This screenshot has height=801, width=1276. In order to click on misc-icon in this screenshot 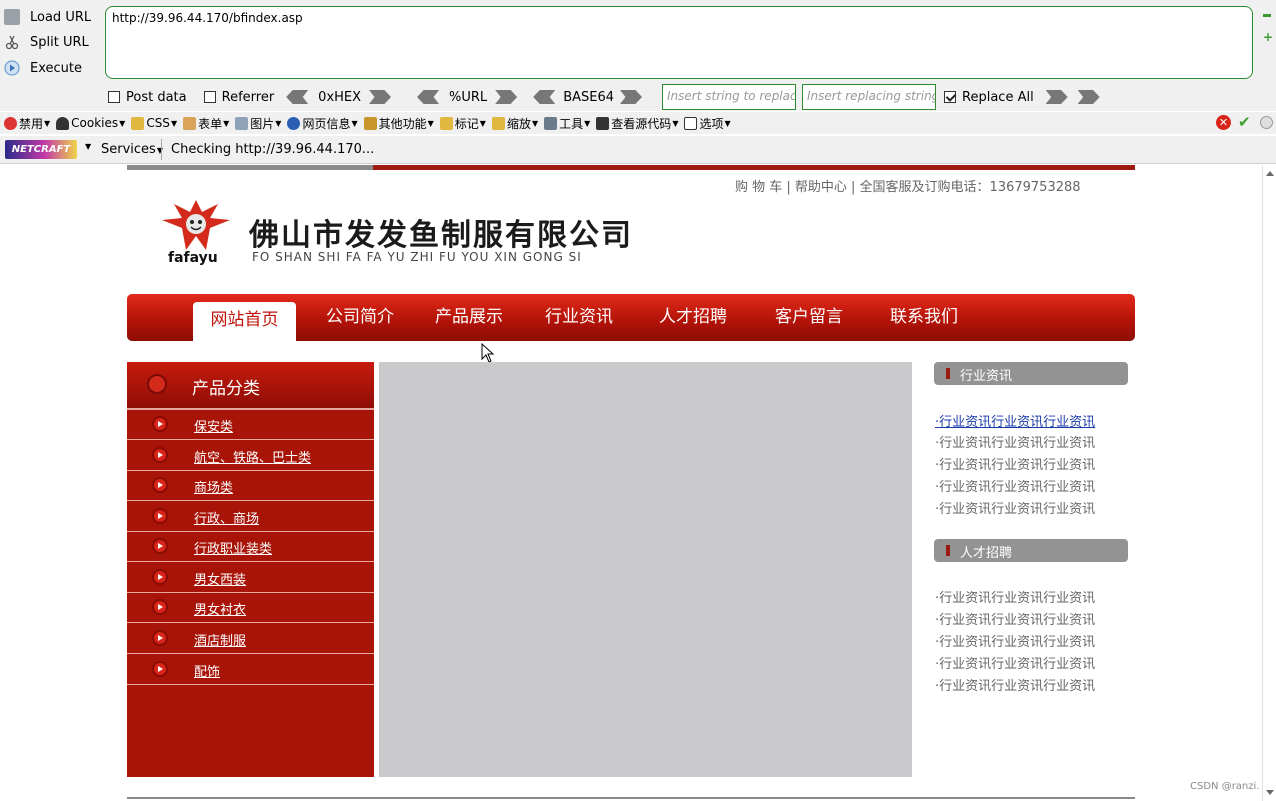, I will do `click(370, 123)`.